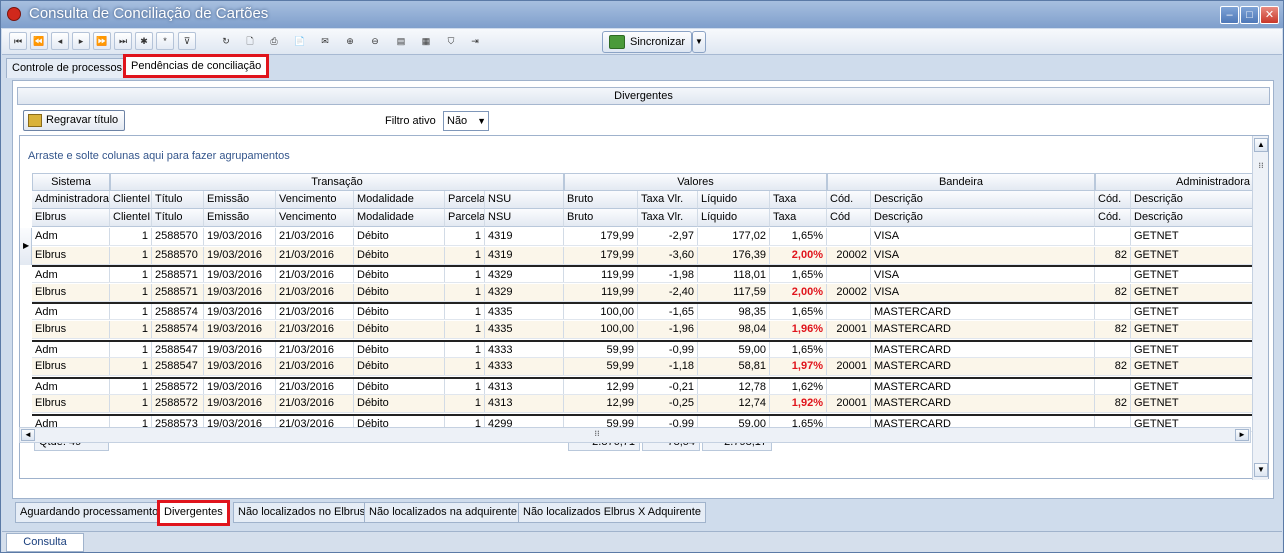 Image resolution: width=1284 pixels, height=553 pixels. What do you see at coordinates (81, 41) in the screenshot?
I see `next-record-icon: ▸` at bounding box center [81, 41].